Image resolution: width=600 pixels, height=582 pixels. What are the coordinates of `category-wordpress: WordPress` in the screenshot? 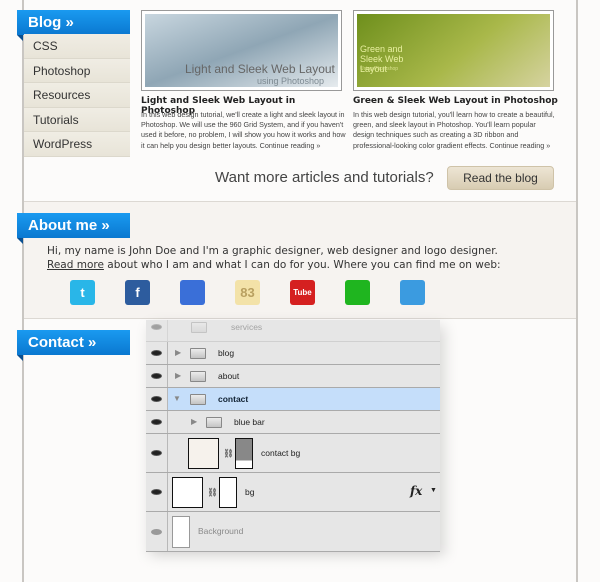 It's located at (77, 144).